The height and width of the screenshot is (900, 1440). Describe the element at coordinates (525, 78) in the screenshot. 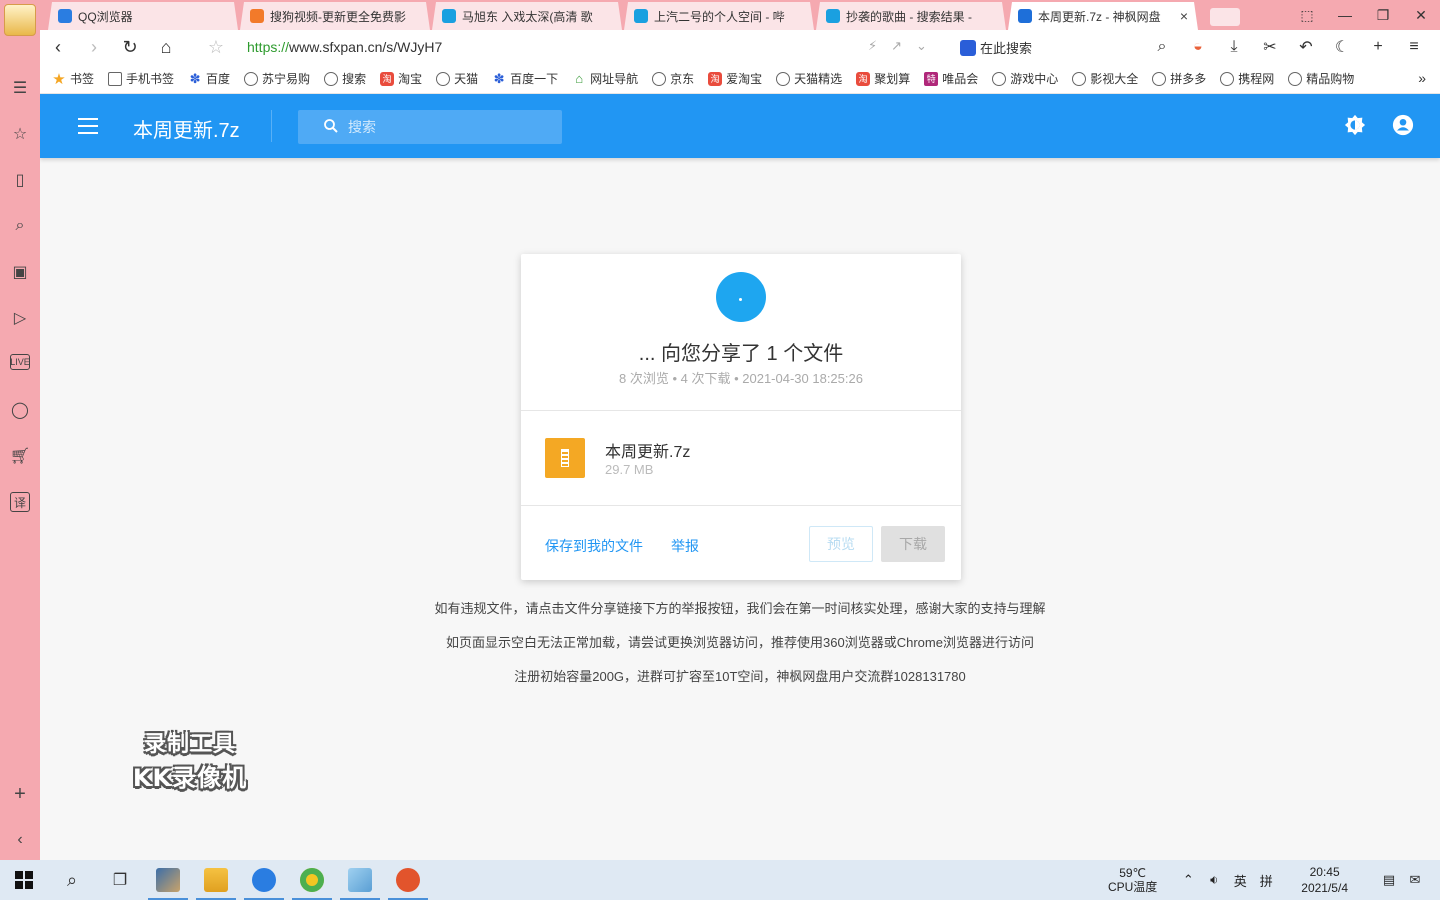

I see `bookmark-item: ✽ 百度一下` at that location.